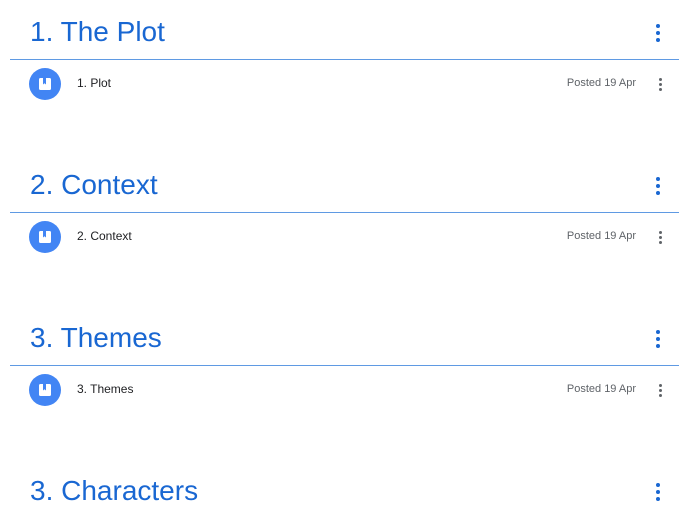  I want to click on material-title: 2. Context, so click(104, 236).